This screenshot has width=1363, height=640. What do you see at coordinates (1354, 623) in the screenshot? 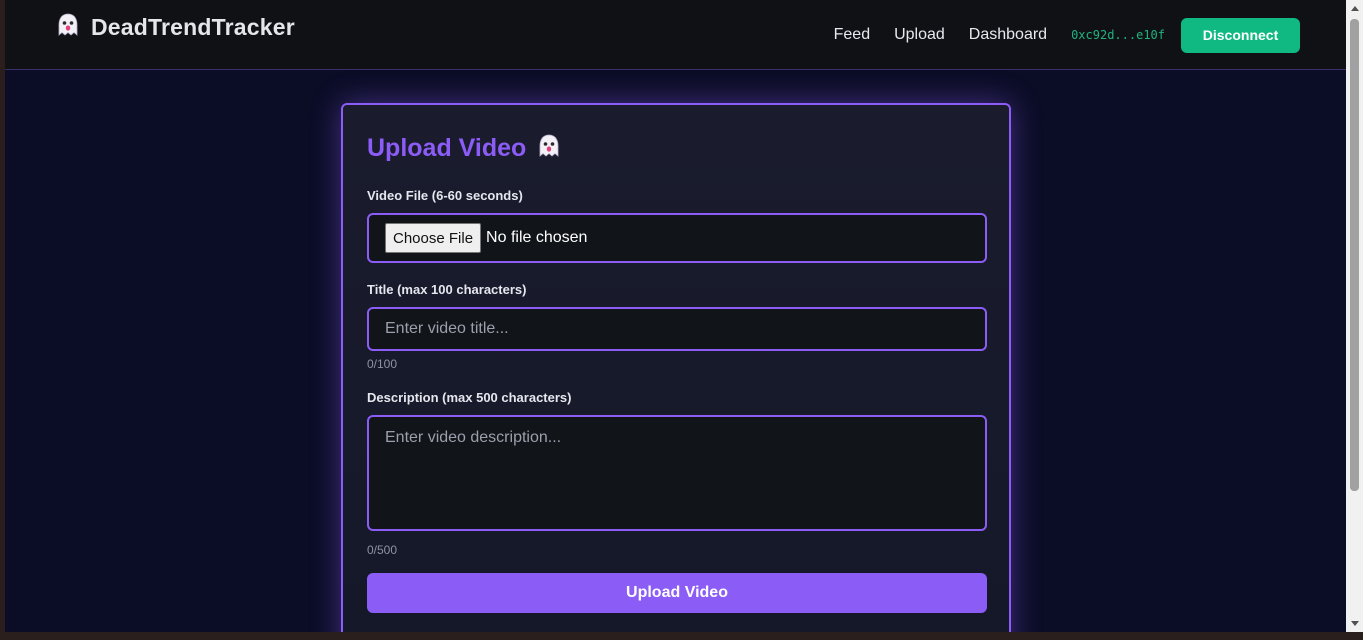
I see `scroll-down-arrow-icon` at bounding box center [1354, 623].